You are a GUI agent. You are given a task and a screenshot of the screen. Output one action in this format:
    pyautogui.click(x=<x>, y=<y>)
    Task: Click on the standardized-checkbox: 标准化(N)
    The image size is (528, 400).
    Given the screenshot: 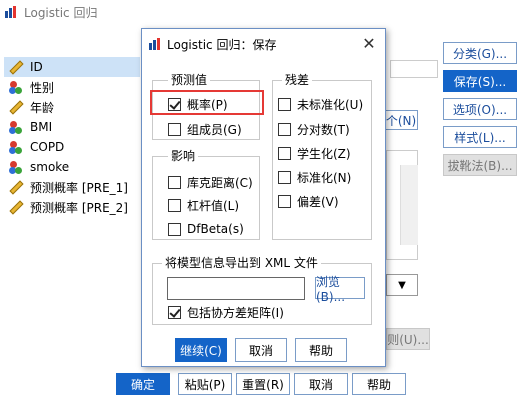 What is the action you would take?
    pyautogui.click(x=314, y=177)
    